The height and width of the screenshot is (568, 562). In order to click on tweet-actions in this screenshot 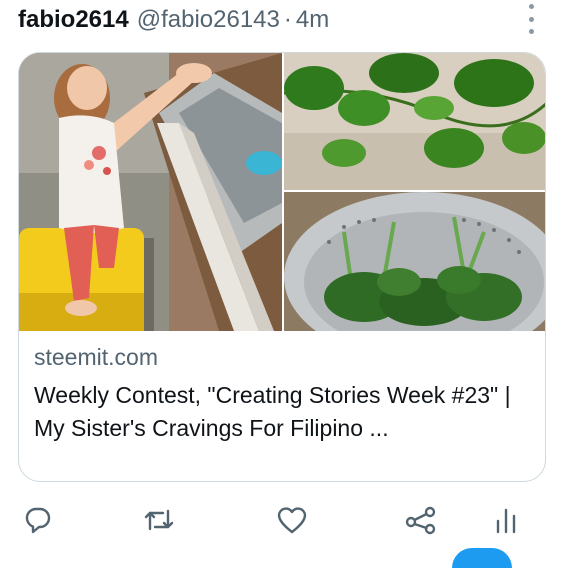, I will do `click(281, 525)`.